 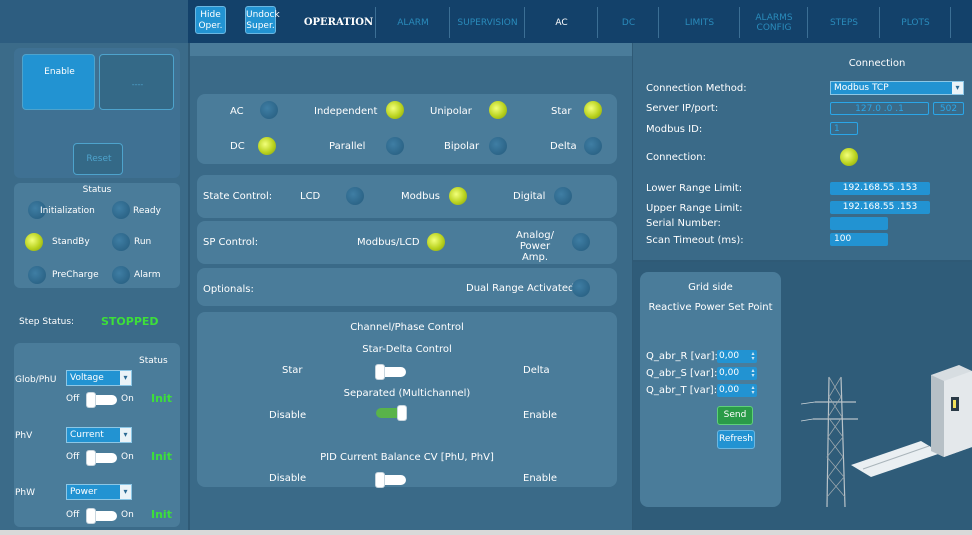 I want to click on glob-phu-label: Glob/PhU, so click(x=36, y=380).